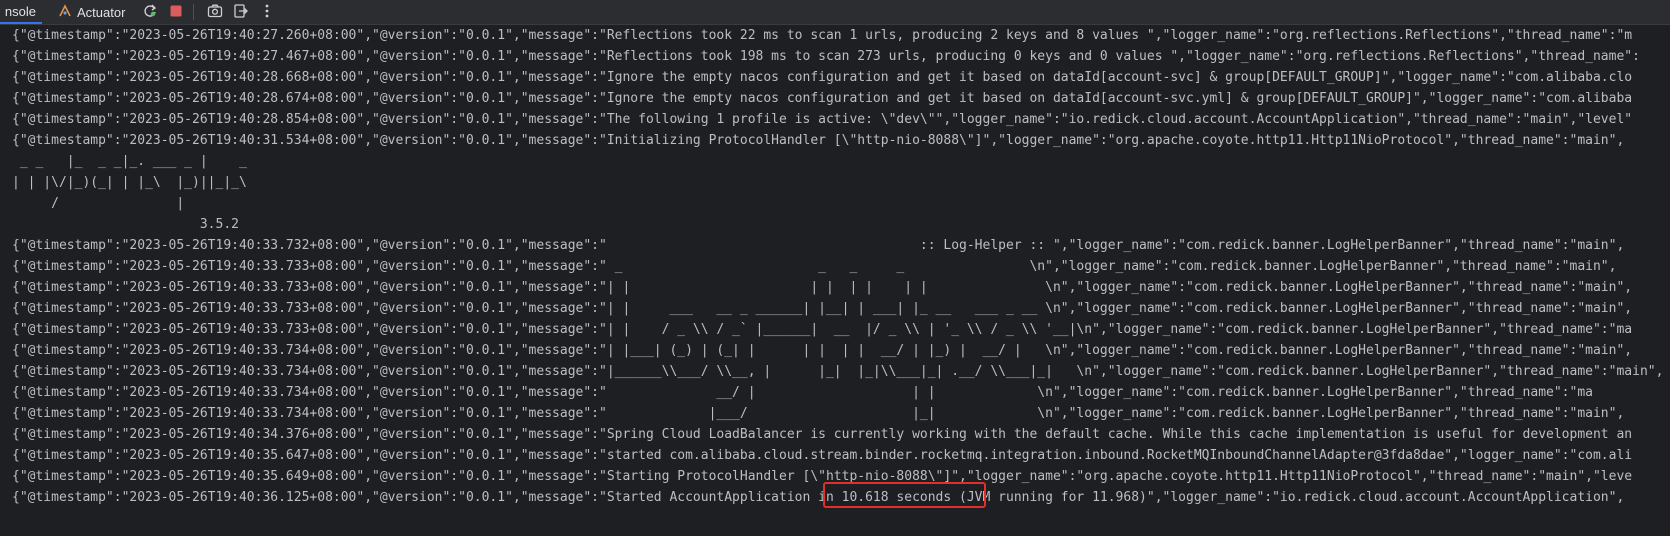 This screenshot has width=1670, height=536. Describe the element at coordinates (98, 203) in the screenshot. I see `ascii-banner-line: / |` at that location.